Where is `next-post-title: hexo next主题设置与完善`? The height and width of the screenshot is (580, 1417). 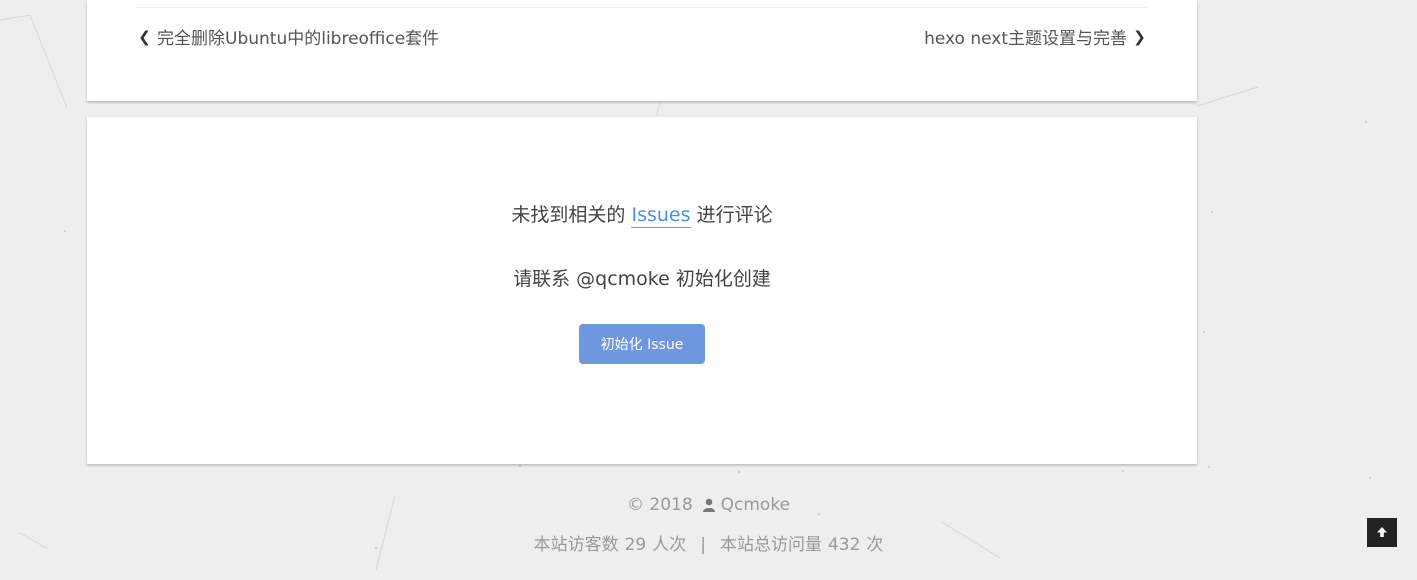 next-post-title: hexo next主题设置与完善 is located at coordinates (1025, 36).